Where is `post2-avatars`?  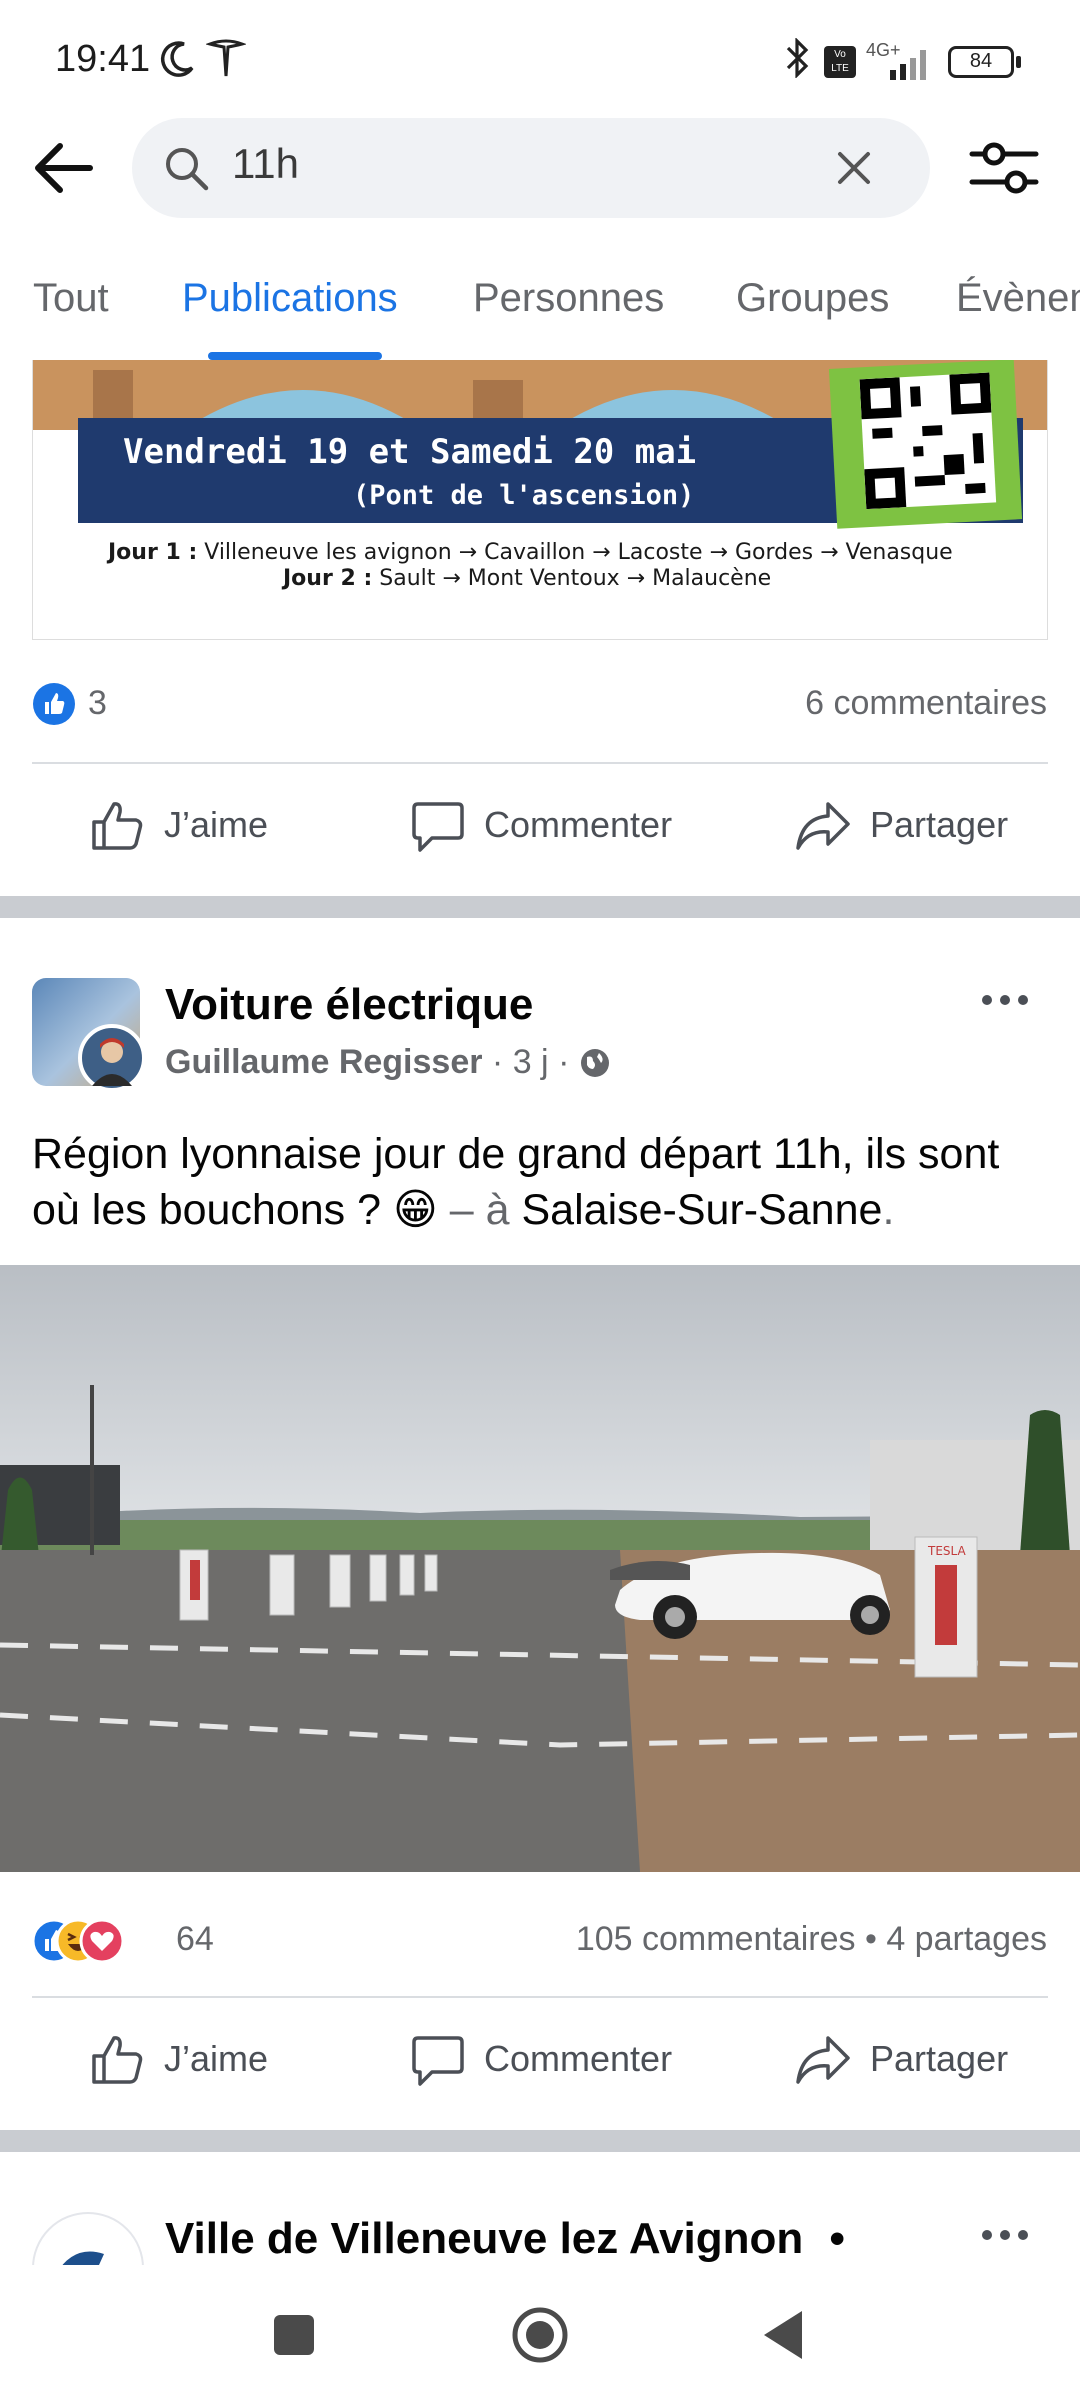 post2-avatars is located at coordinates (89, 1035).